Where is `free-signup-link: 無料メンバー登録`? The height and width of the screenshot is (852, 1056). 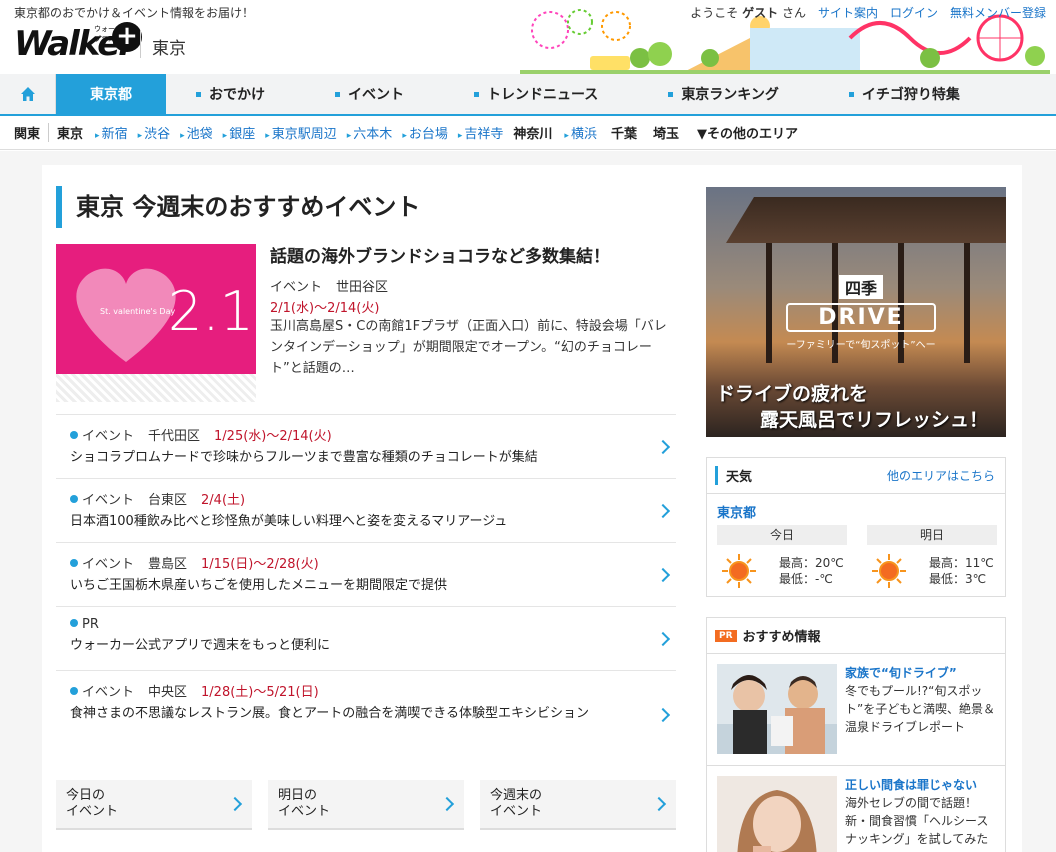 free-signup-link: 無料メンバー登録 is located at coordinates (998, 12).